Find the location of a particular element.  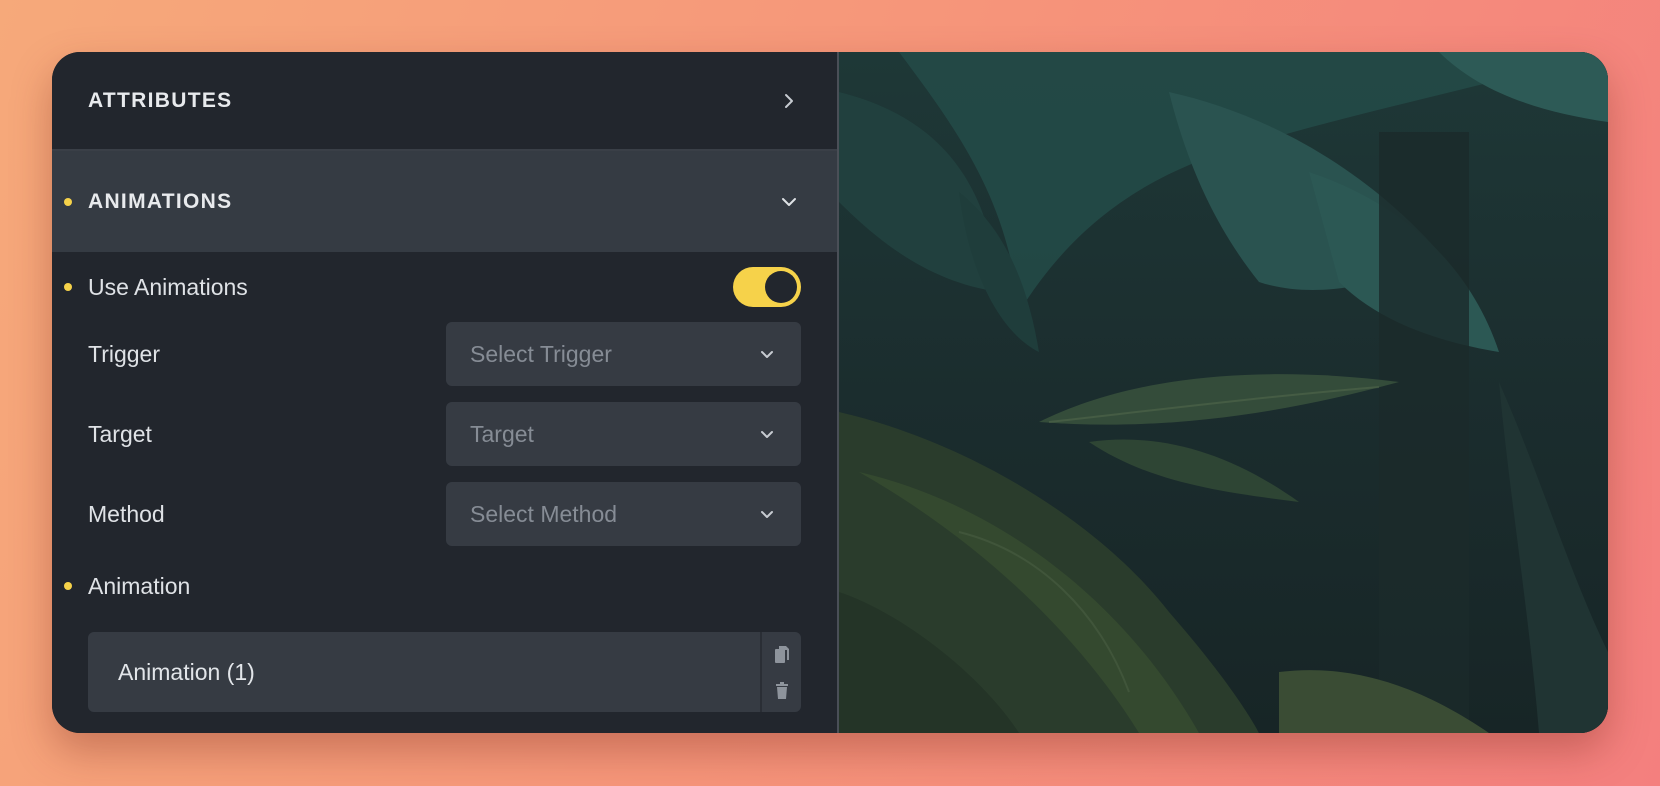

use-animations-label: Use Animations is located at coordinates (168, 286).